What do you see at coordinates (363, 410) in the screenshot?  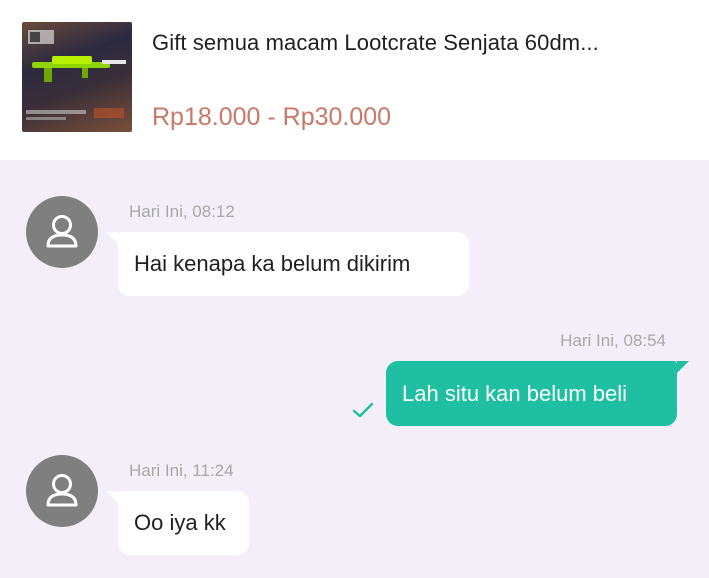 I see `check-icon` at bounding box center [363, 410].